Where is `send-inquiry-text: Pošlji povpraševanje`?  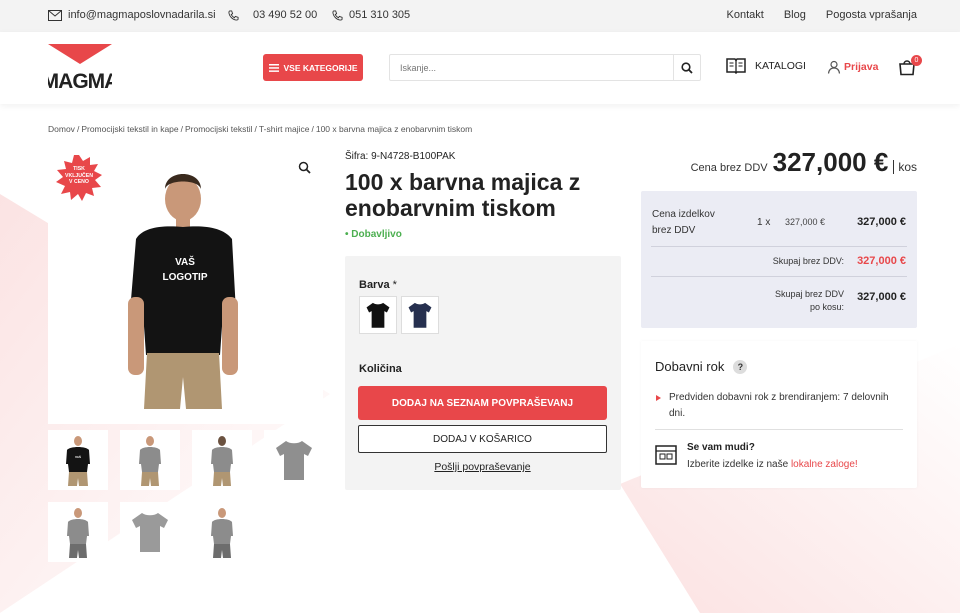
send-inquiry-text: Pošlji povpraševanje is located at coordinates (482, 467).